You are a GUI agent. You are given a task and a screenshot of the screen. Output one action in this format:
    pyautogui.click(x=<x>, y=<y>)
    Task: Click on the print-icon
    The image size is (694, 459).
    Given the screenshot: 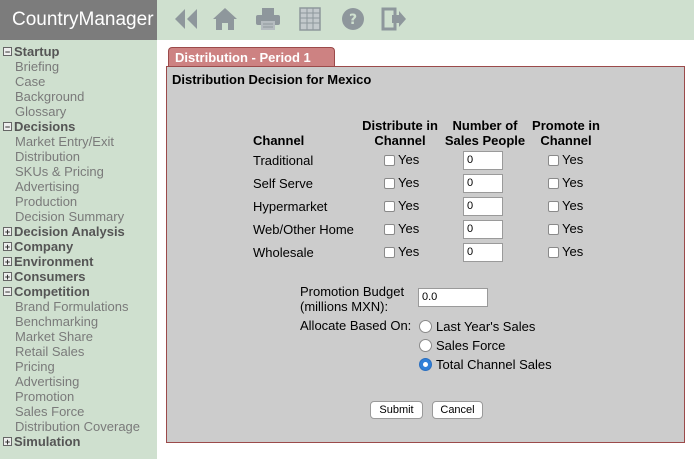 What is the action you would take?
    pyautogui.click(x=268, y=19)
    